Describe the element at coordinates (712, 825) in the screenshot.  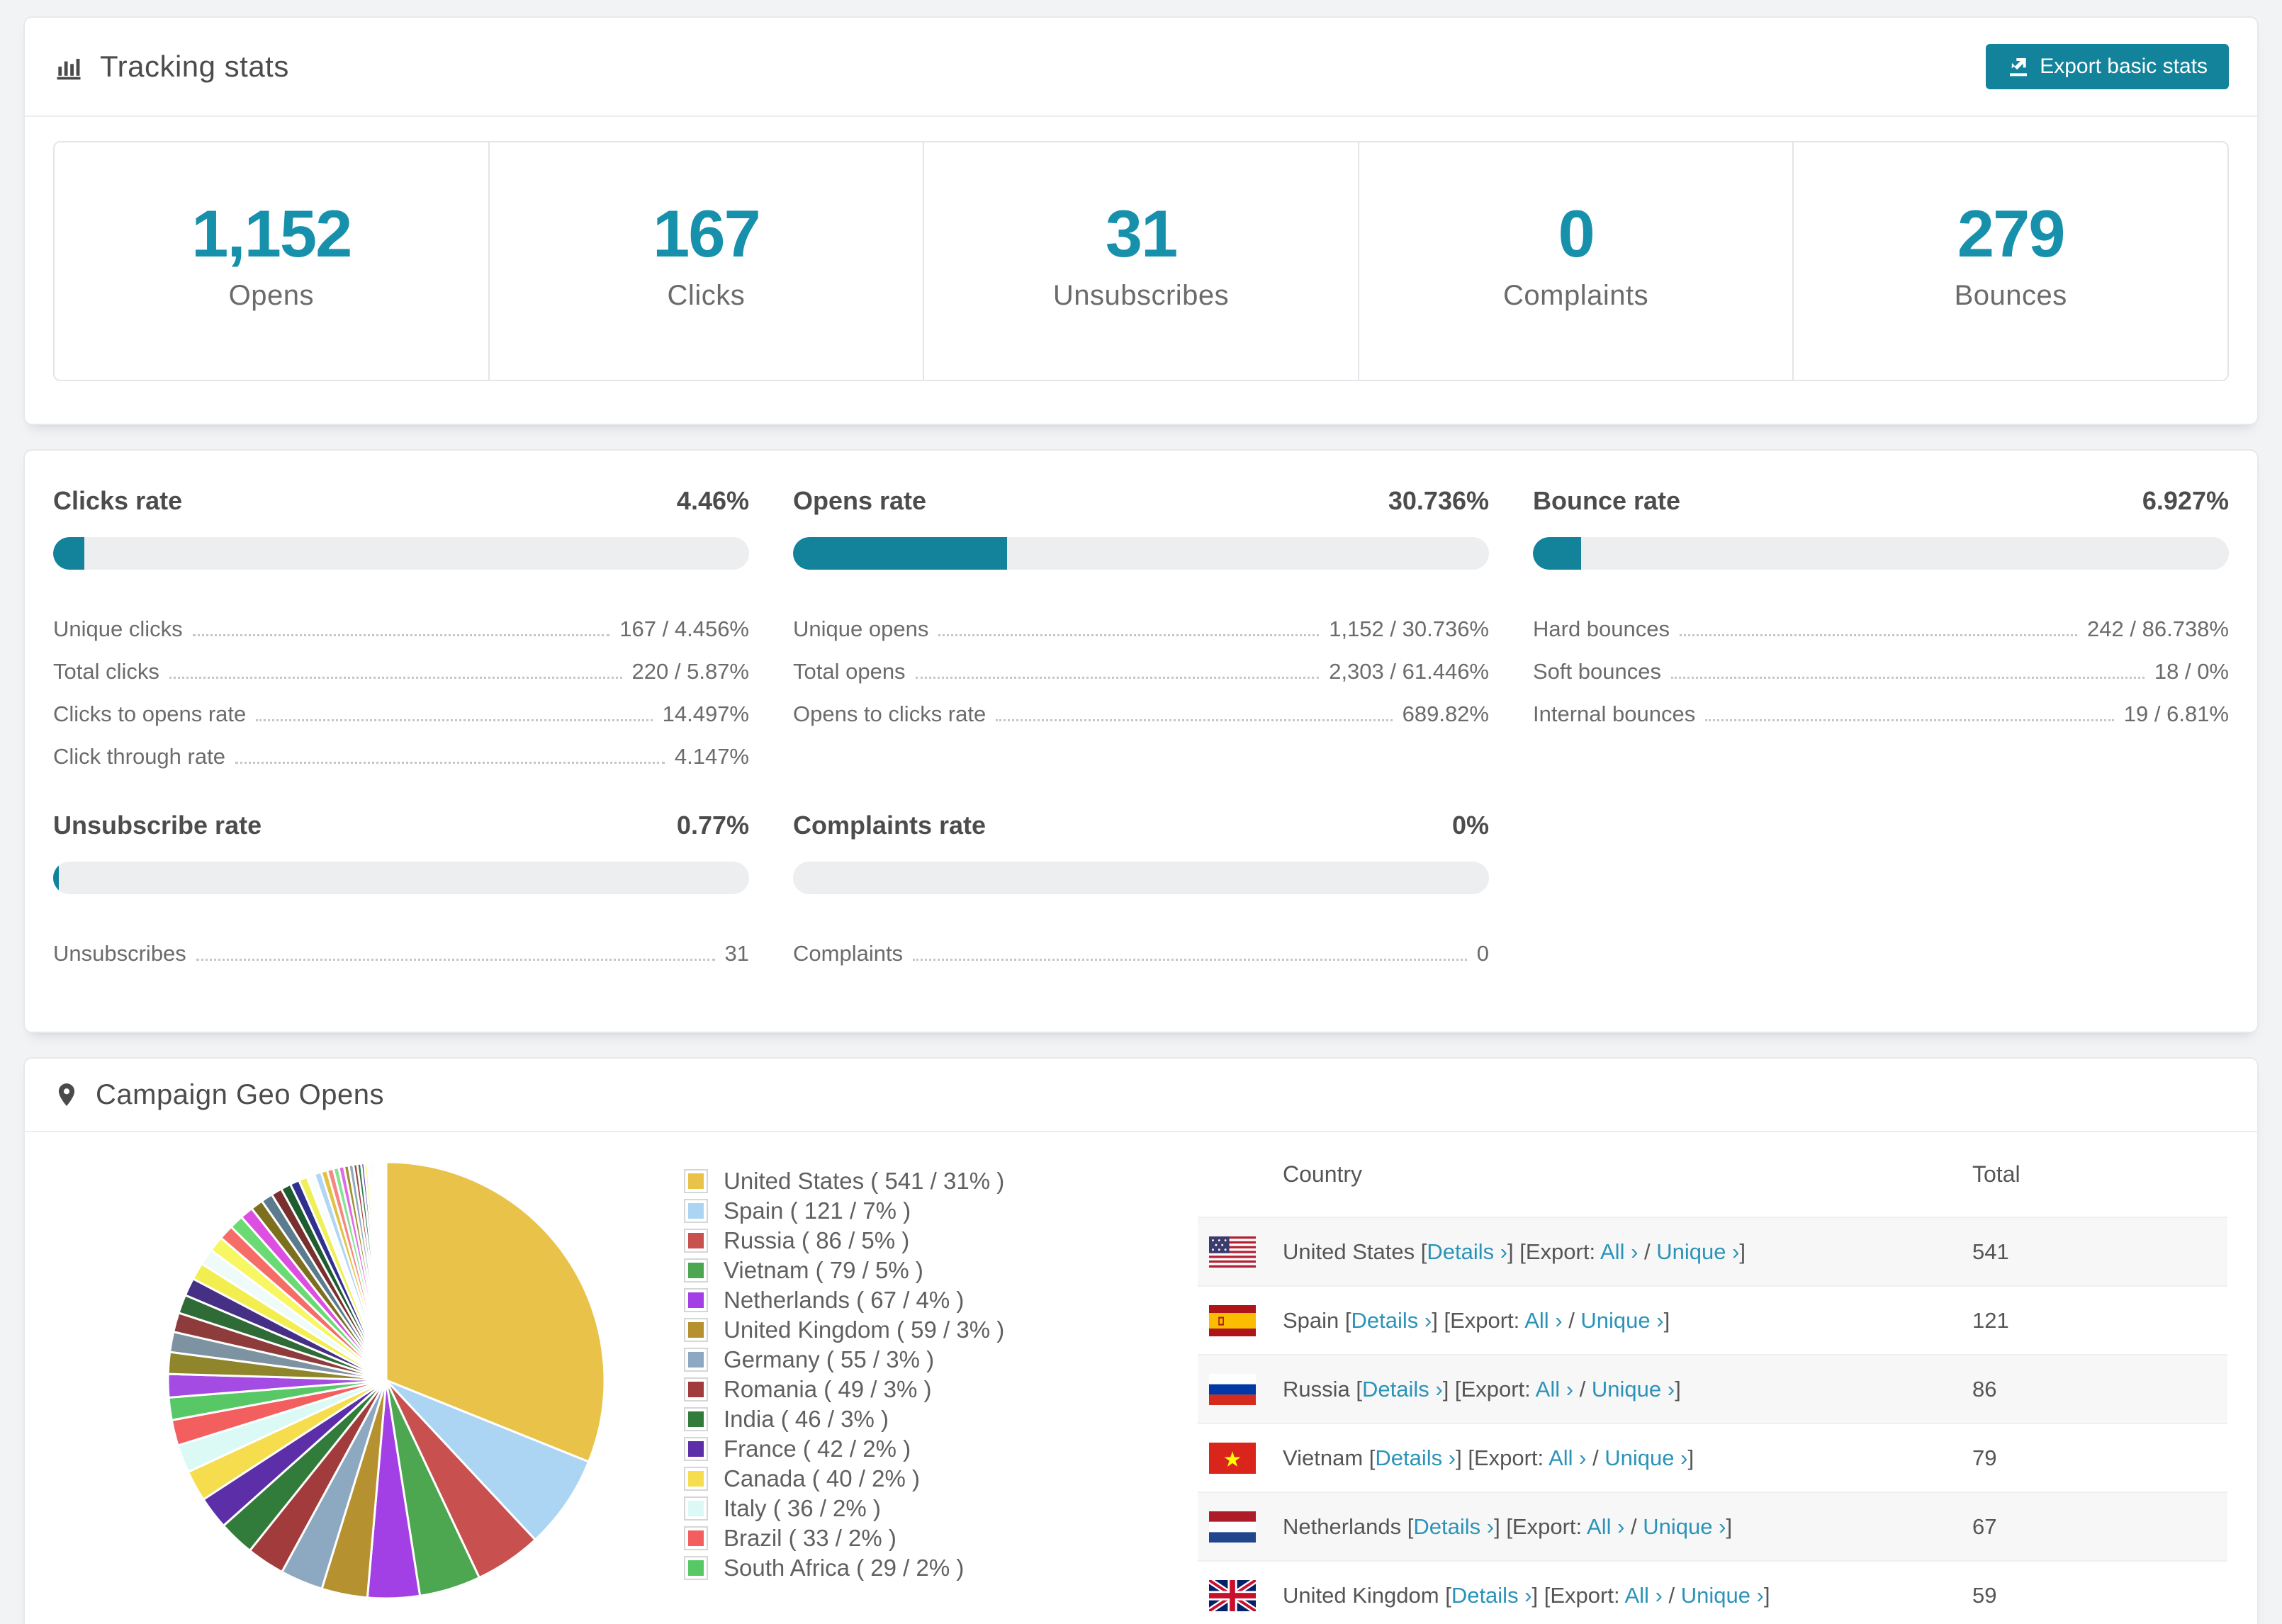
I see `rate-value: 0.77%` at that location.